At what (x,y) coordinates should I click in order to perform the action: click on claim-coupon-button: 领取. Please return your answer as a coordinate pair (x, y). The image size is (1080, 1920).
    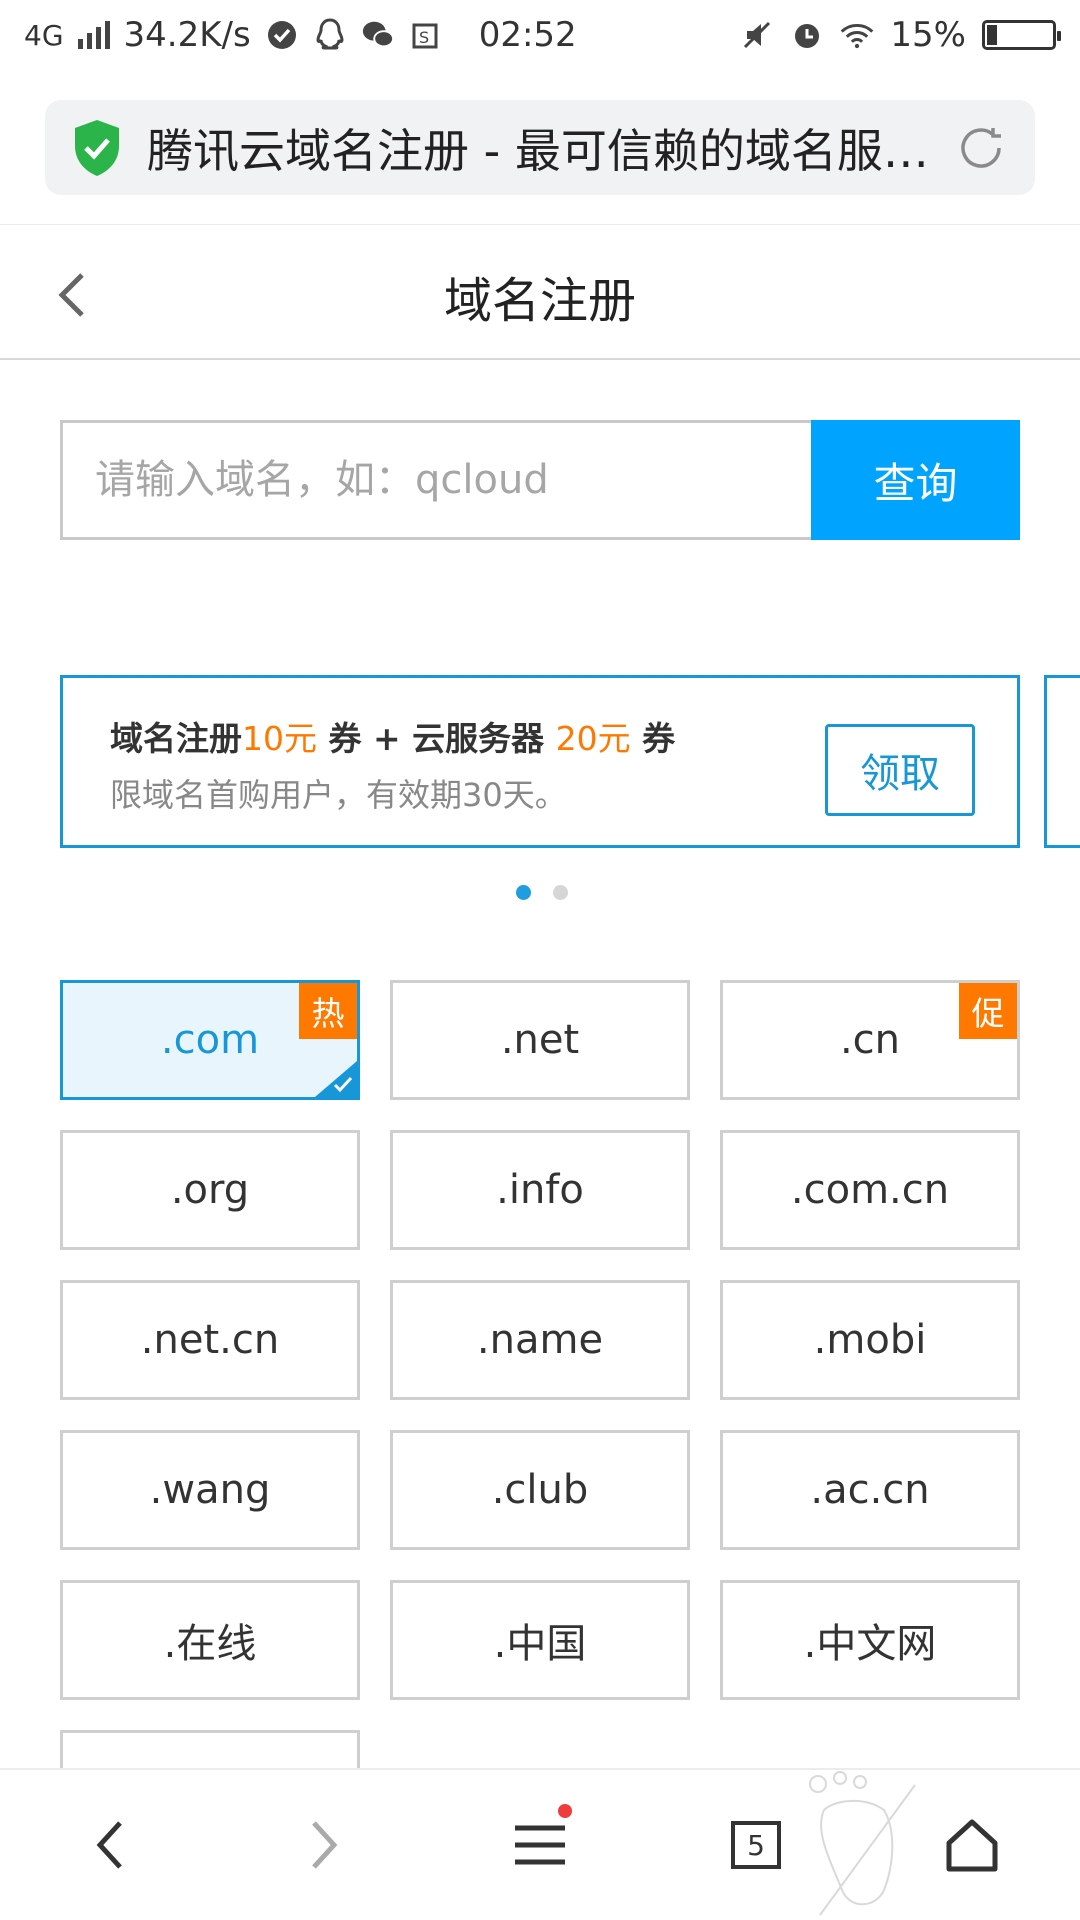
    Looking at the image, I should click on (900, 770).